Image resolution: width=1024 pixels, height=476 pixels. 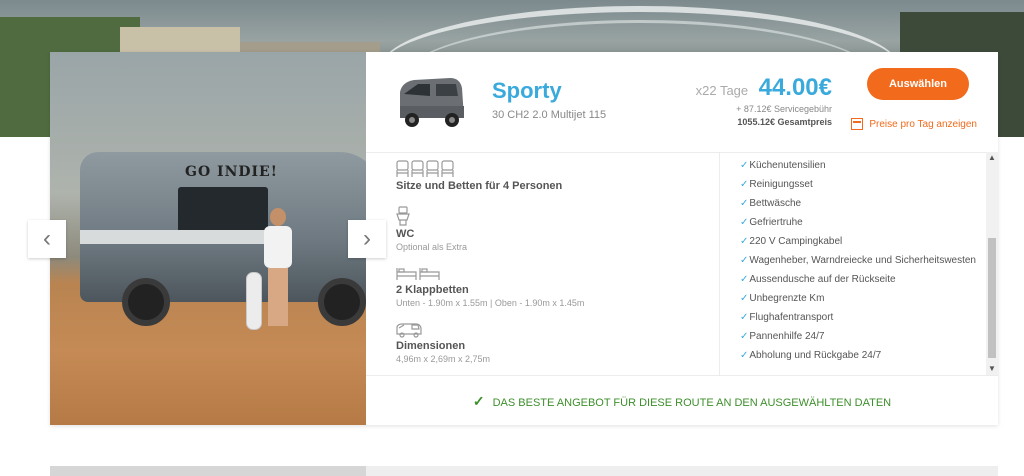 What do you see at coordinates (405, 234) in the screenshot?
I see `feature-title: WC` at bounding box center [405, 234].